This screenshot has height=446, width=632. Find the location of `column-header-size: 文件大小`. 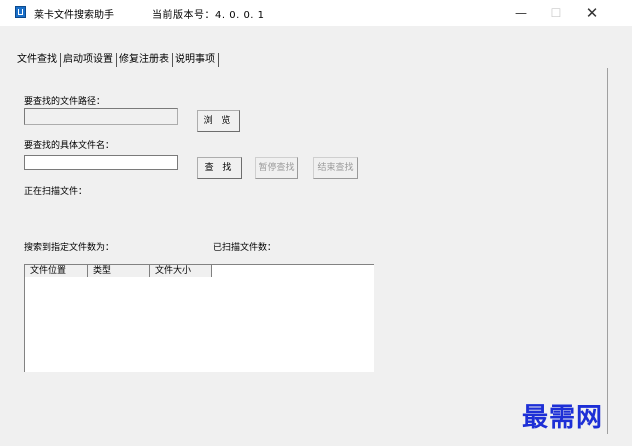

column-header-size: 文件大小 is located at coordinates (181, 271).